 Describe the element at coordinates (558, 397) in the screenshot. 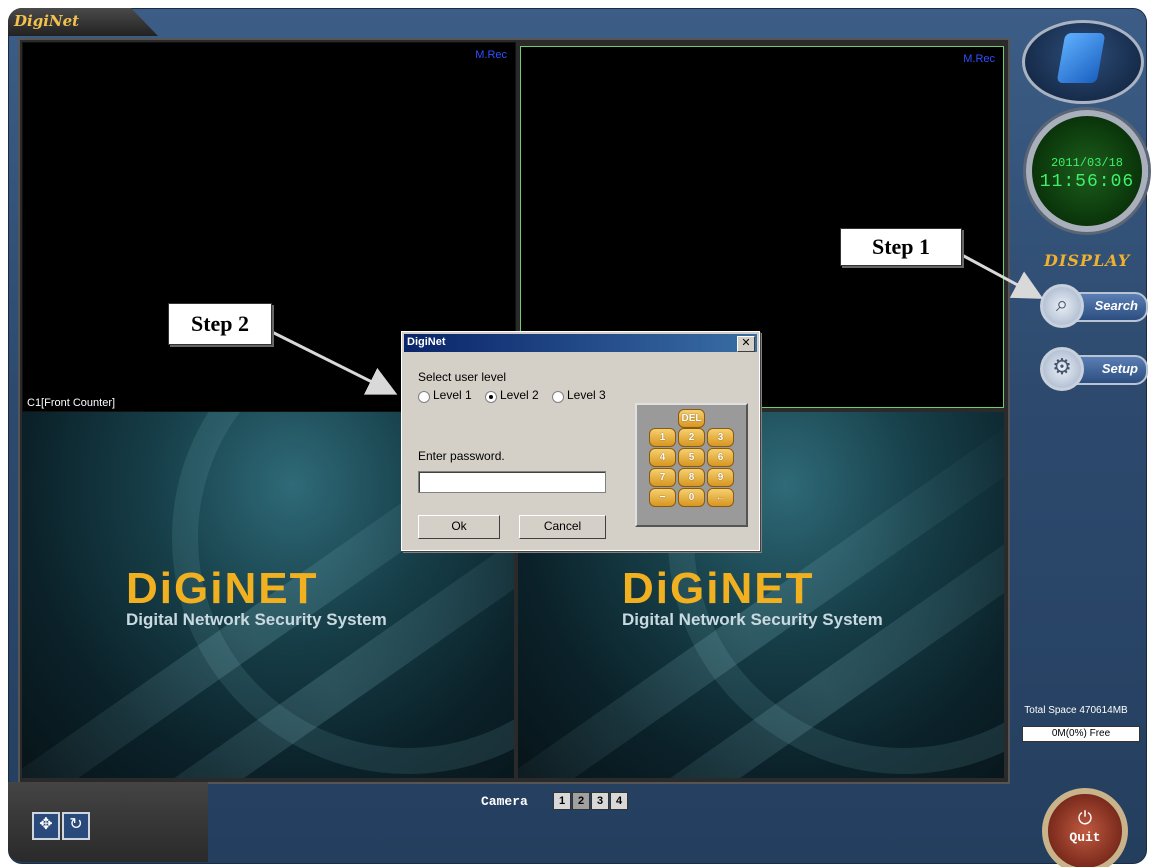

I see `level-3-radio` at that location.